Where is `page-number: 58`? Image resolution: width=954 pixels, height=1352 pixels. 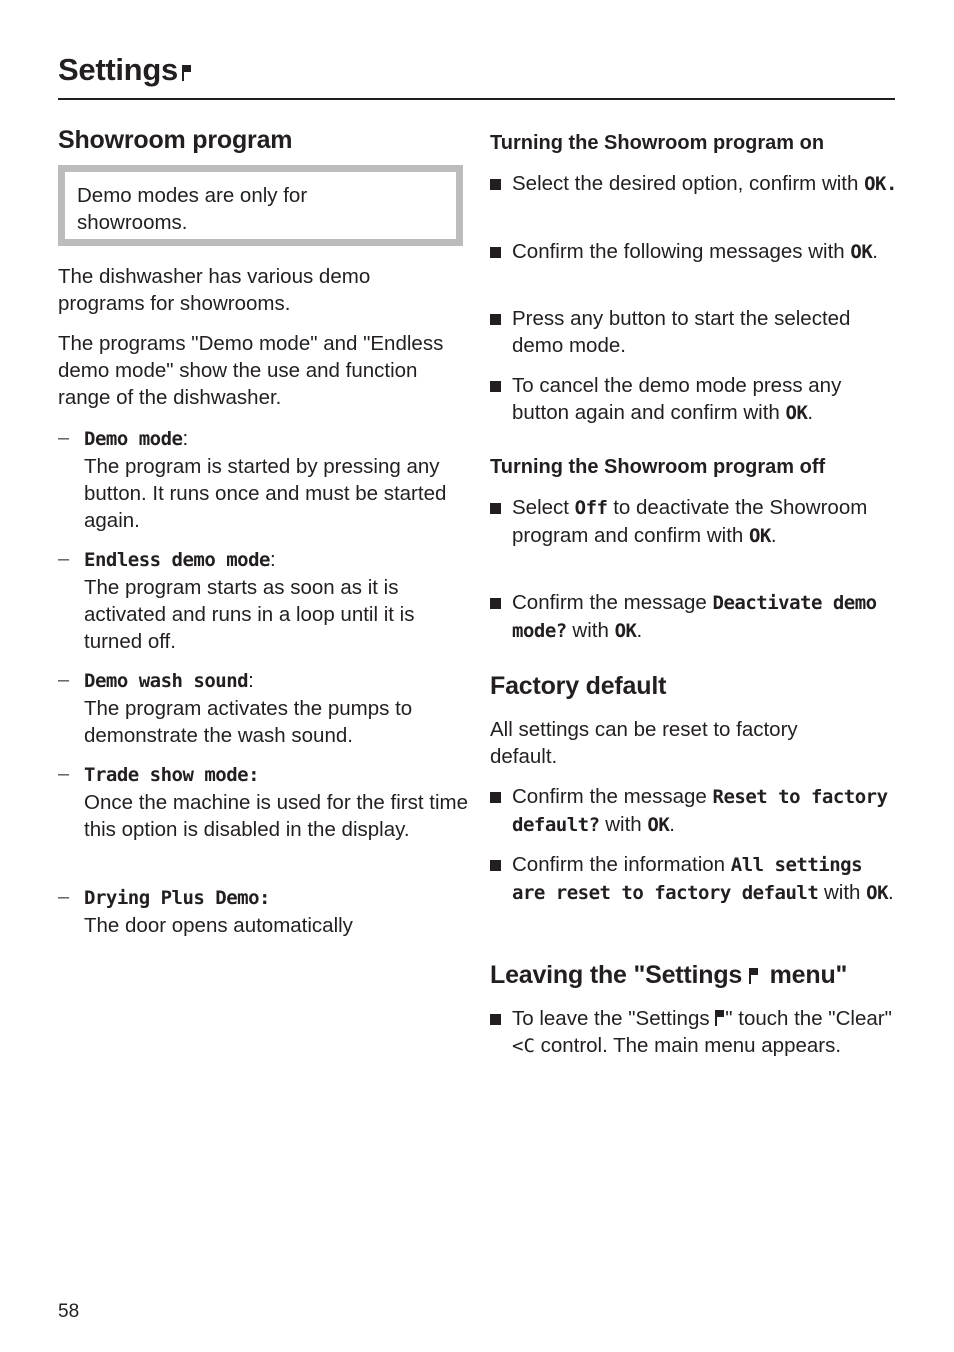
page-number: 58 is located at coordinates (69, 1311).